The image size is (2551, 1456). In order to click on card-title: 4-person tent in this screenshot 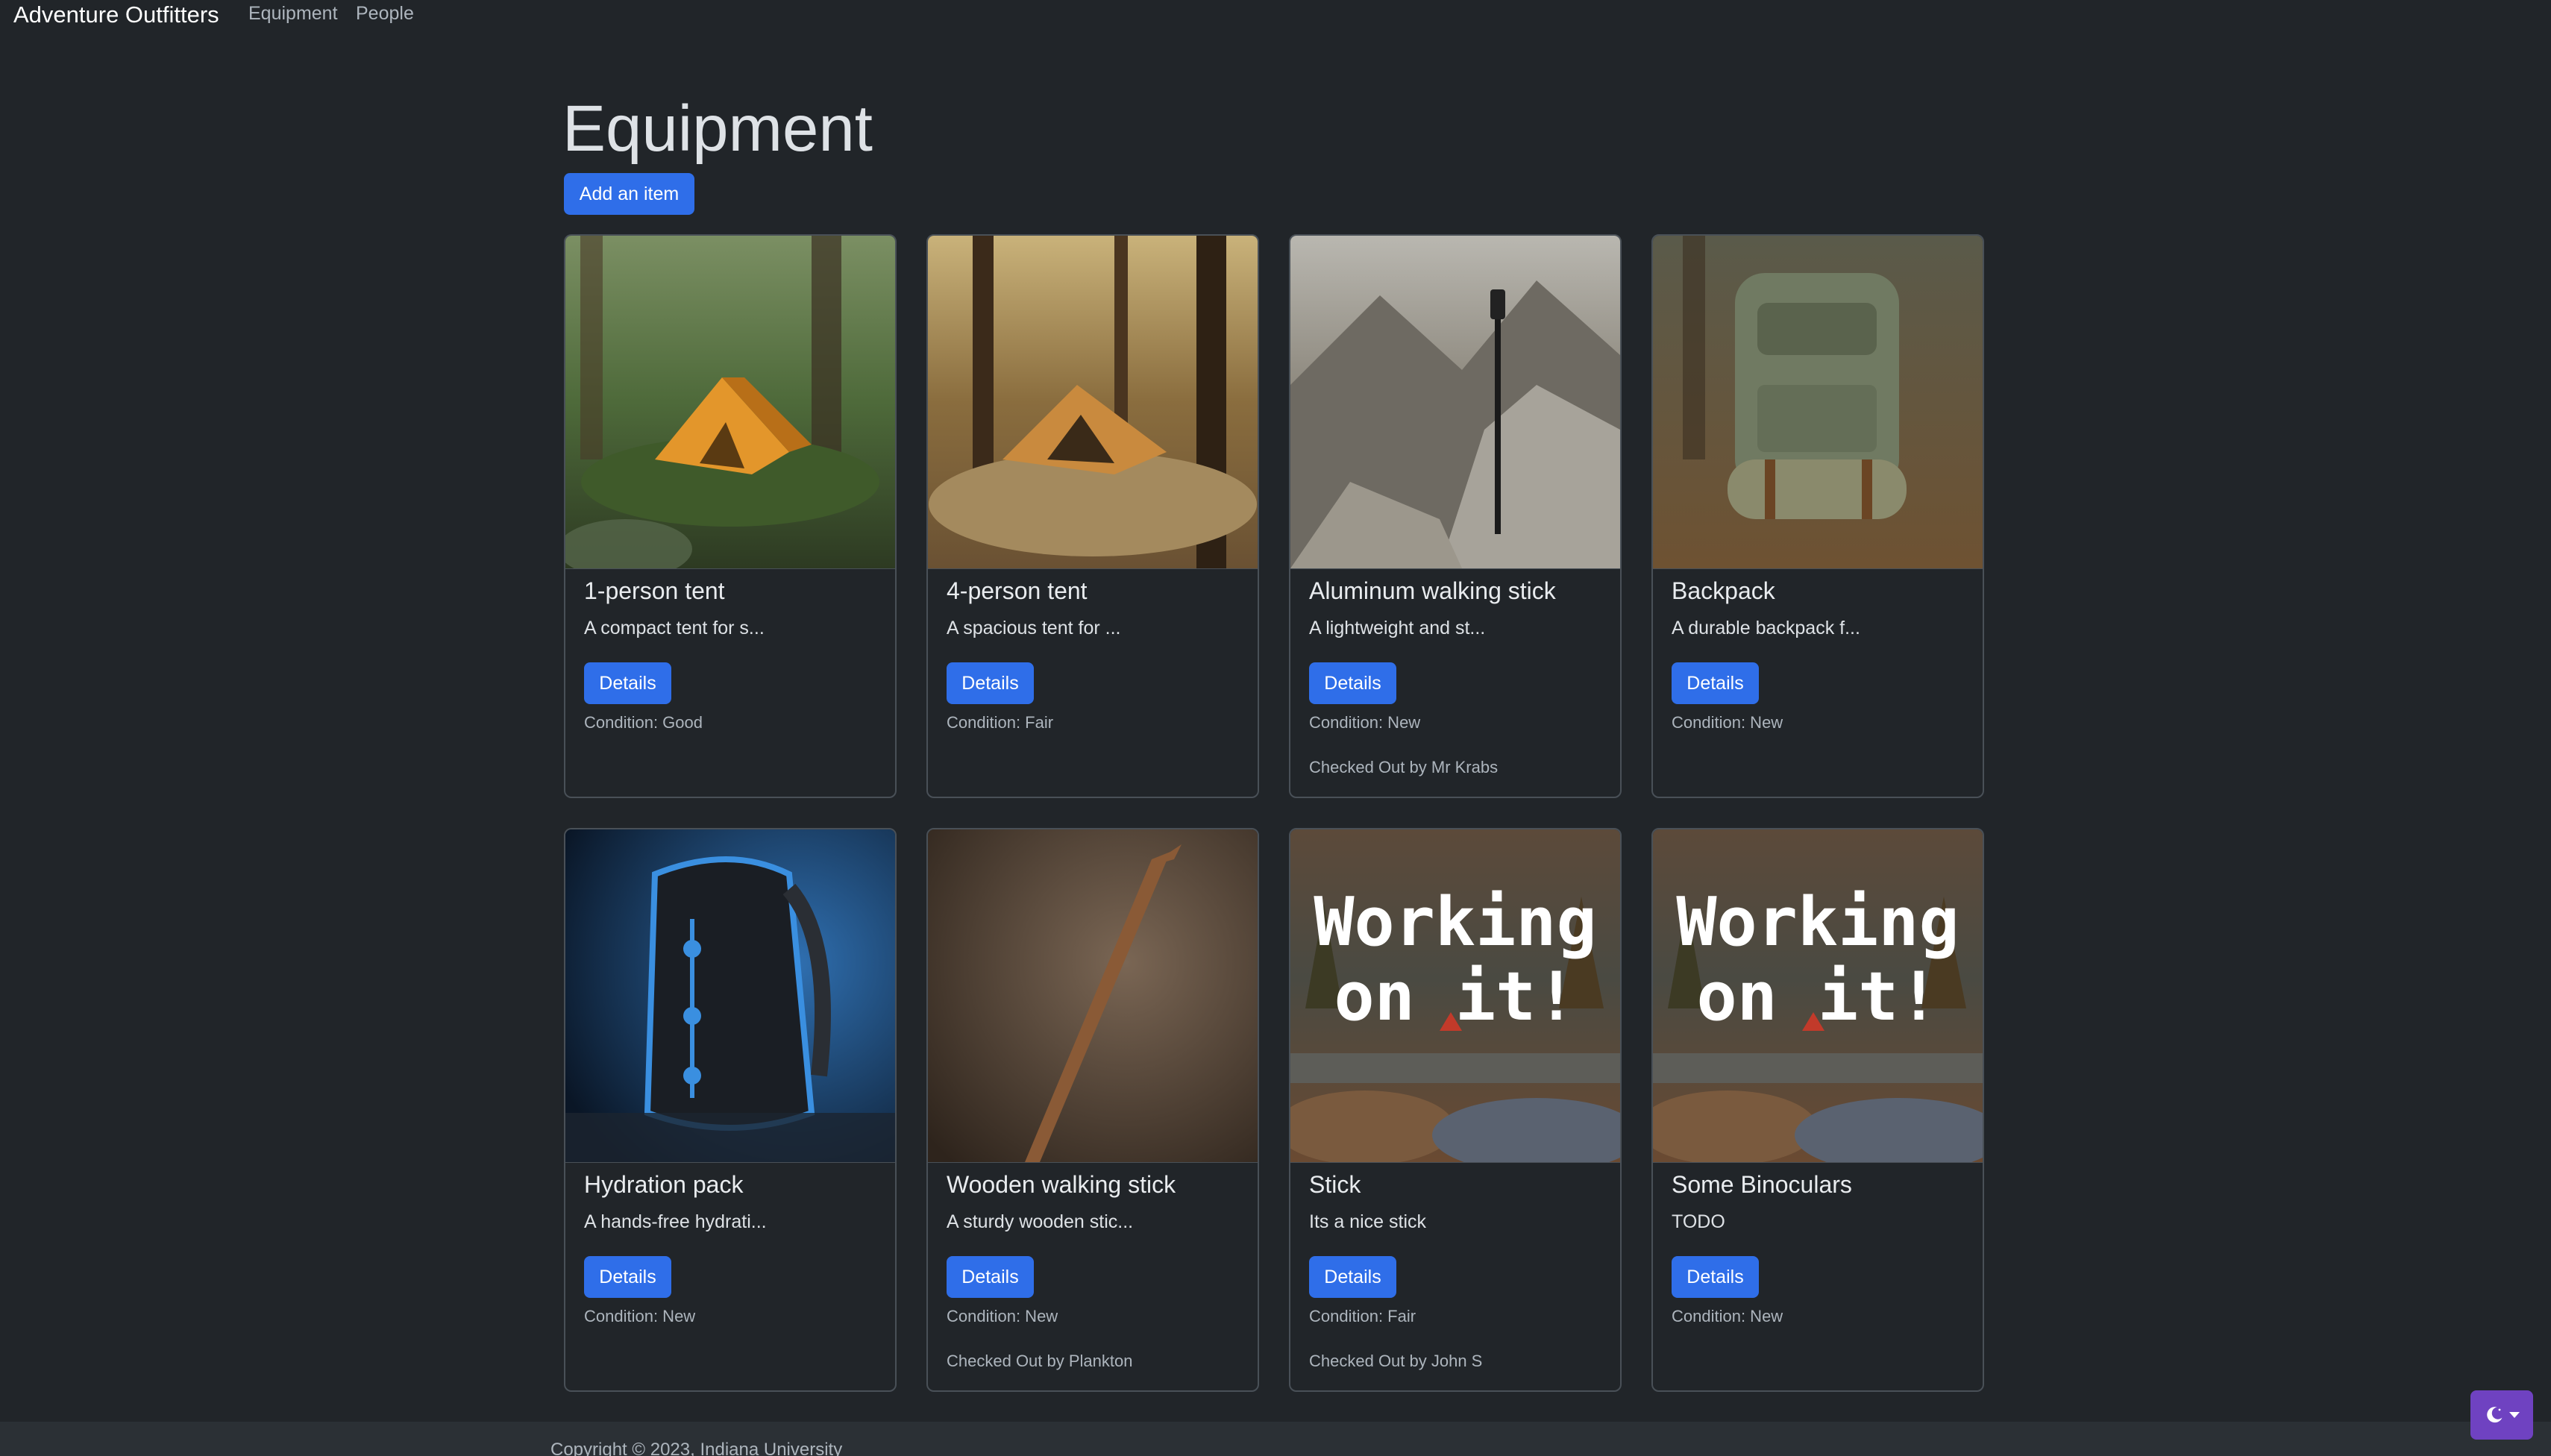, I will do `click(1017, 590)`.